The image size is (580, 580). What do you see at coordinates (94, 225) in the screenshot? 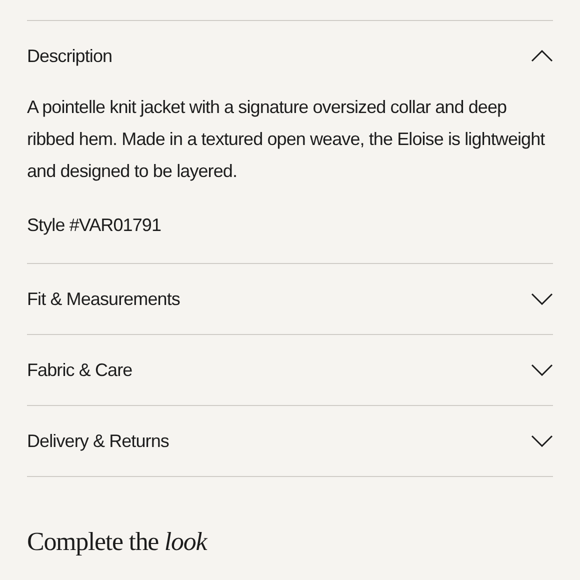
I see `style-number: Style #VAR01791` at bounding box center [94, 225].